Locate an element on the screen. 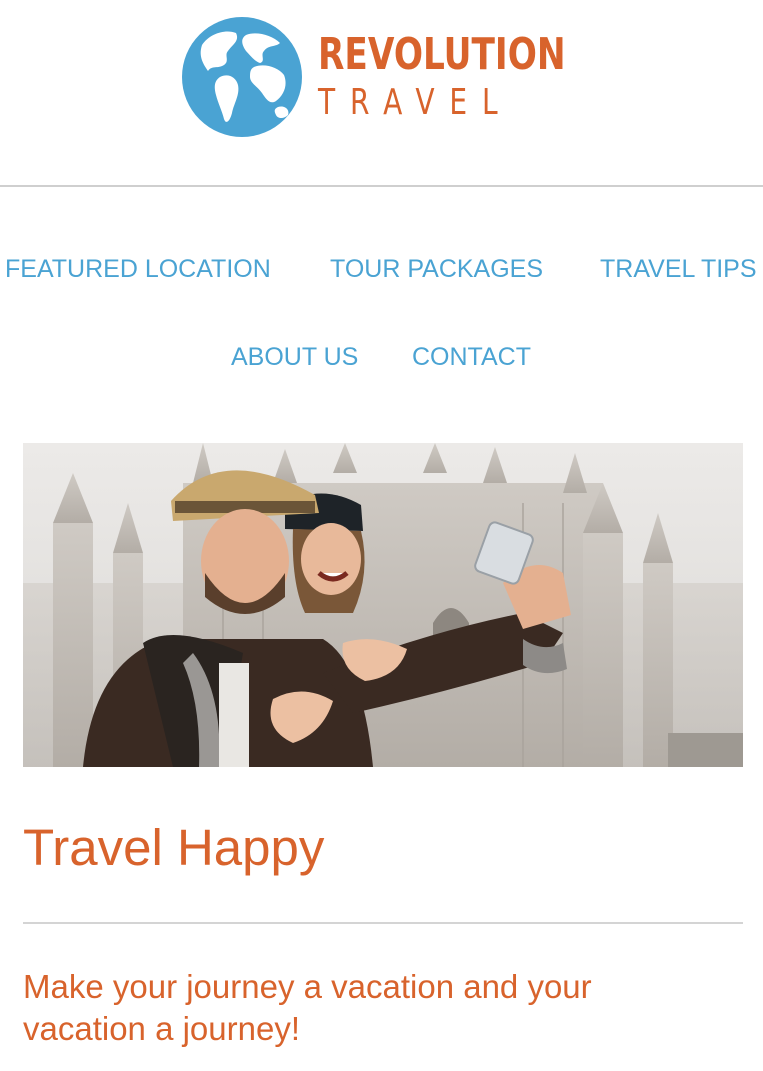 This screenshot has height=1071, width=763. content-divider is located at coordinates (383, 923).